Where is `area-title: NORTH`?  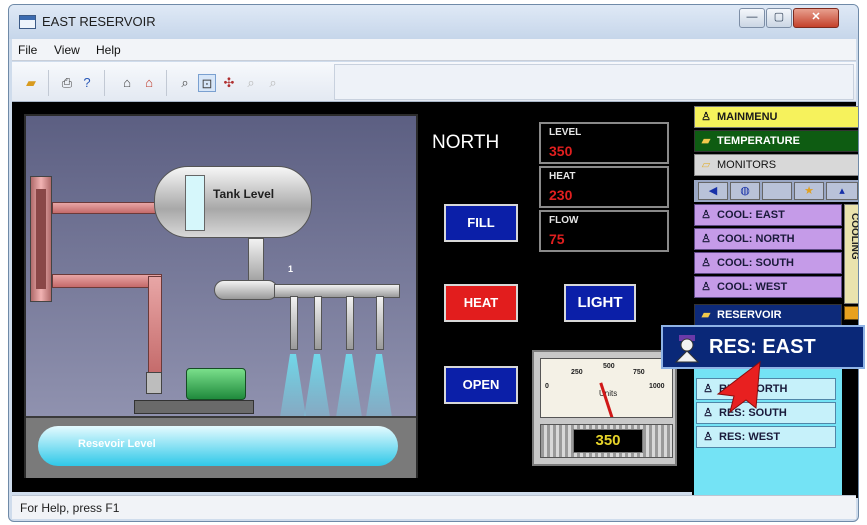
area-title: NORTH is located at coordinates (466, 142).